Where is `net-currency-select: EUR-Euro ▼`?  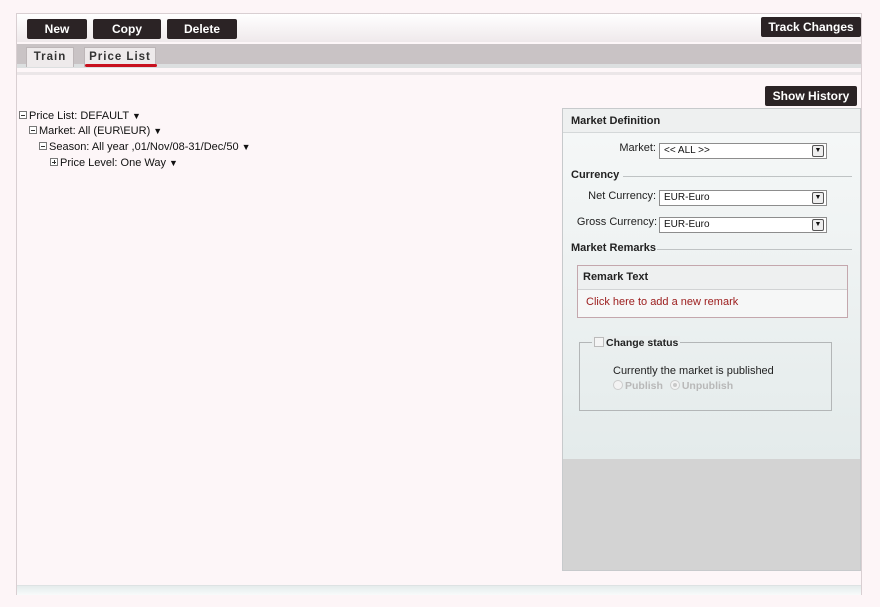 net-currency-select: EUR-Euro ▼ is located at coordinates (743, 198).